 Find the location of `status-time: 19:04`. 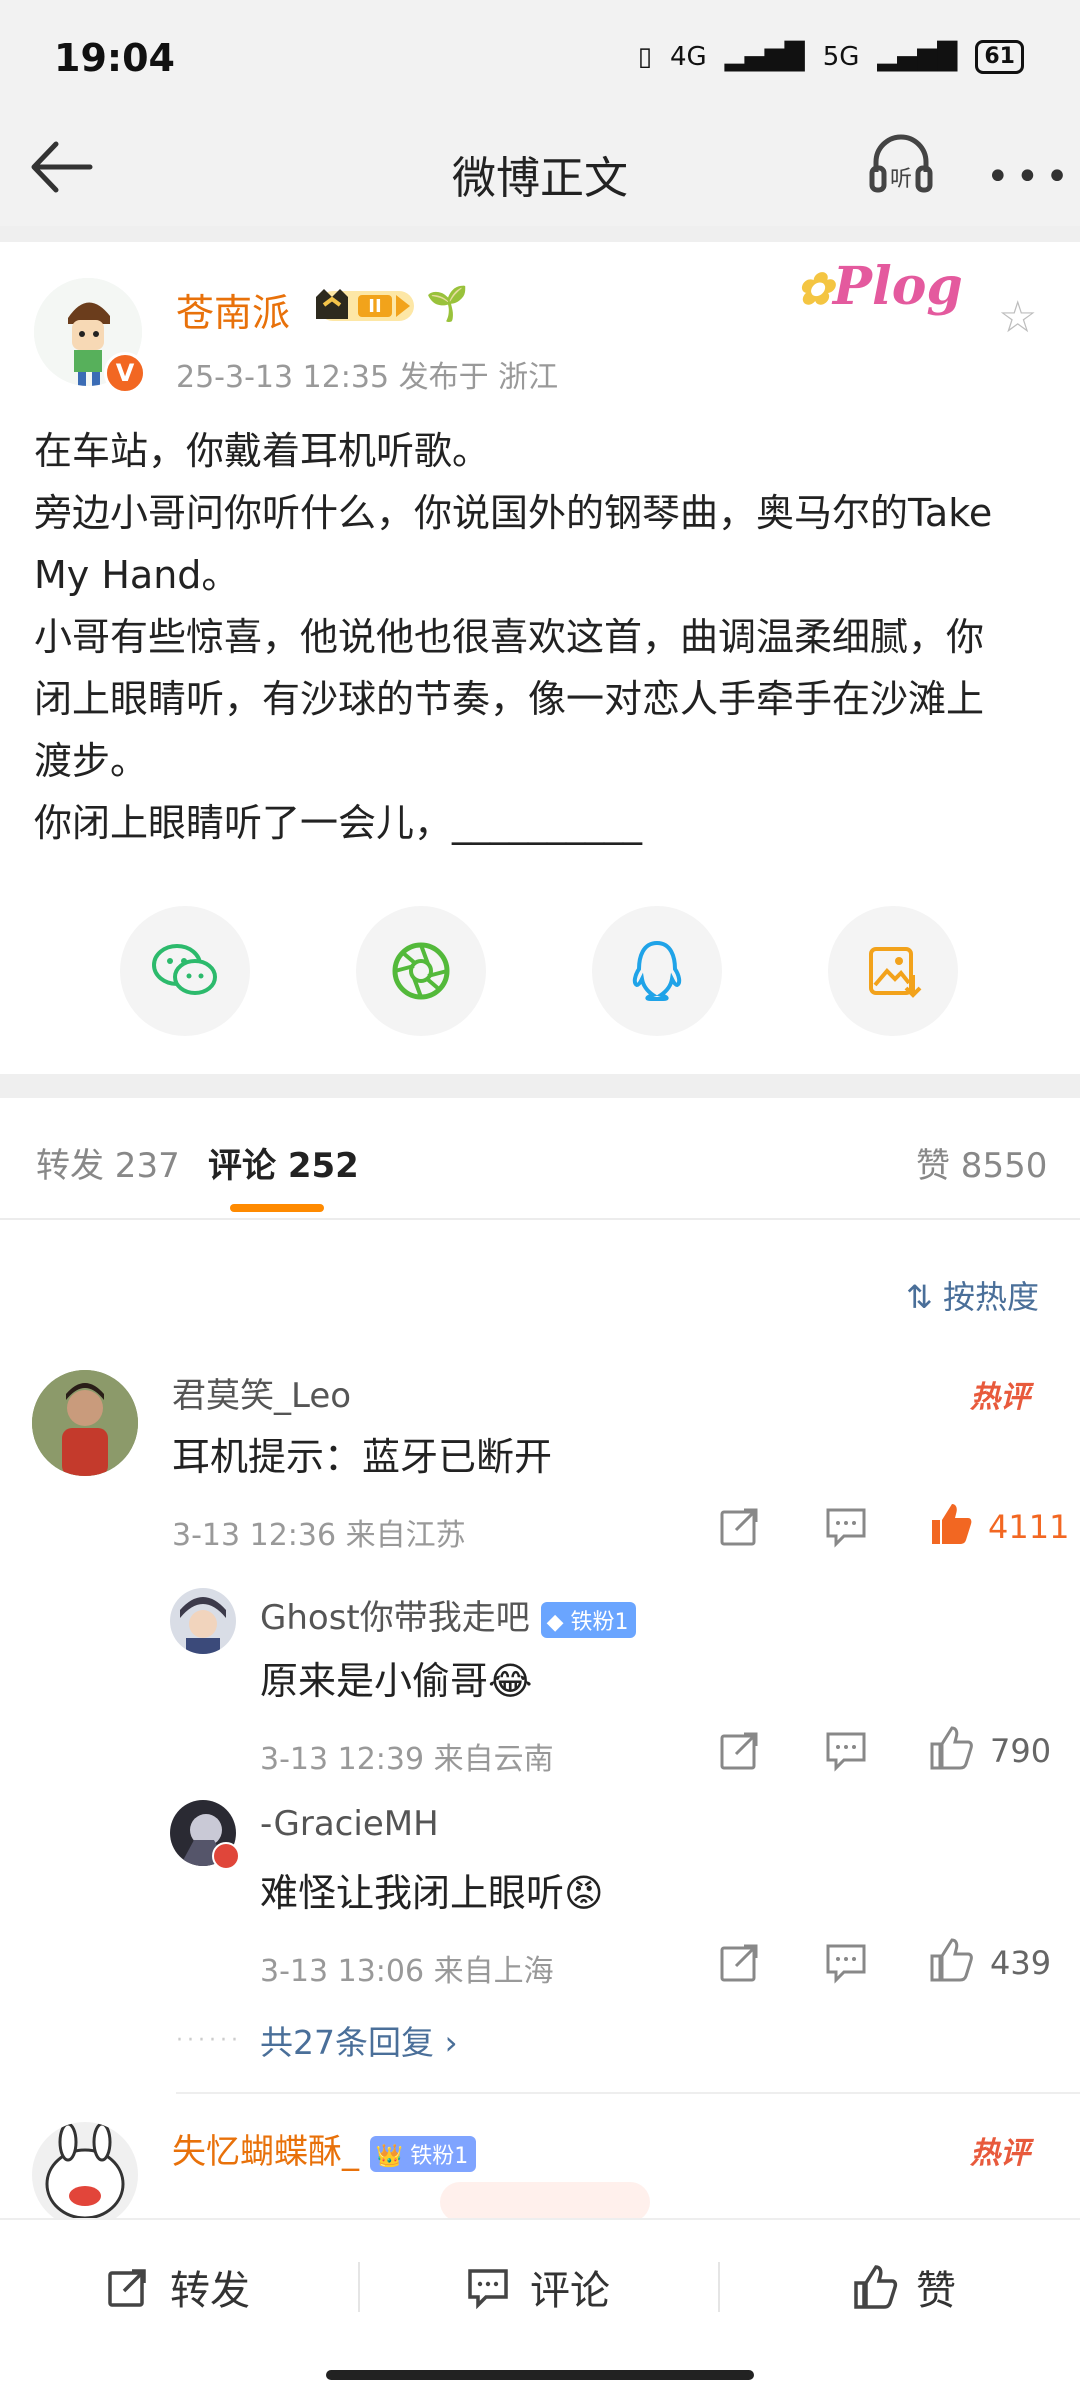

status-time: 19:04 is located at coordinates (114, 58).